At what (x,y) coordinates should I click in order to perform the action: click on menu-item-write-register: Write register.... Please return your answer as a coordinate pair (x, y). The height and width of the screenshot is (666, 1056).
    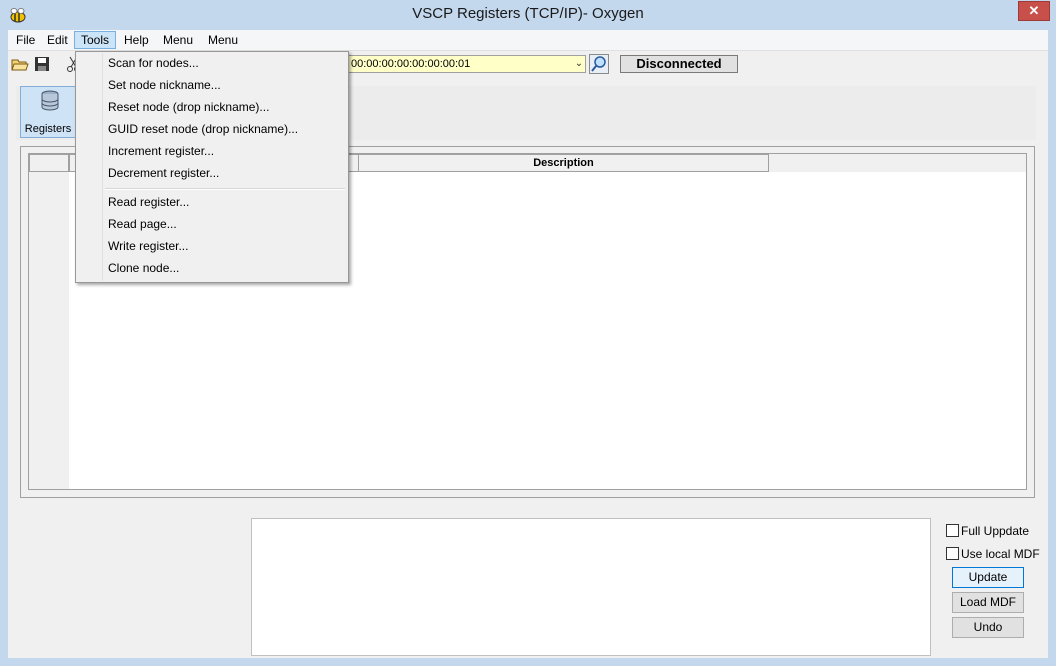
    Looking at the image, I should click on (148, 246).